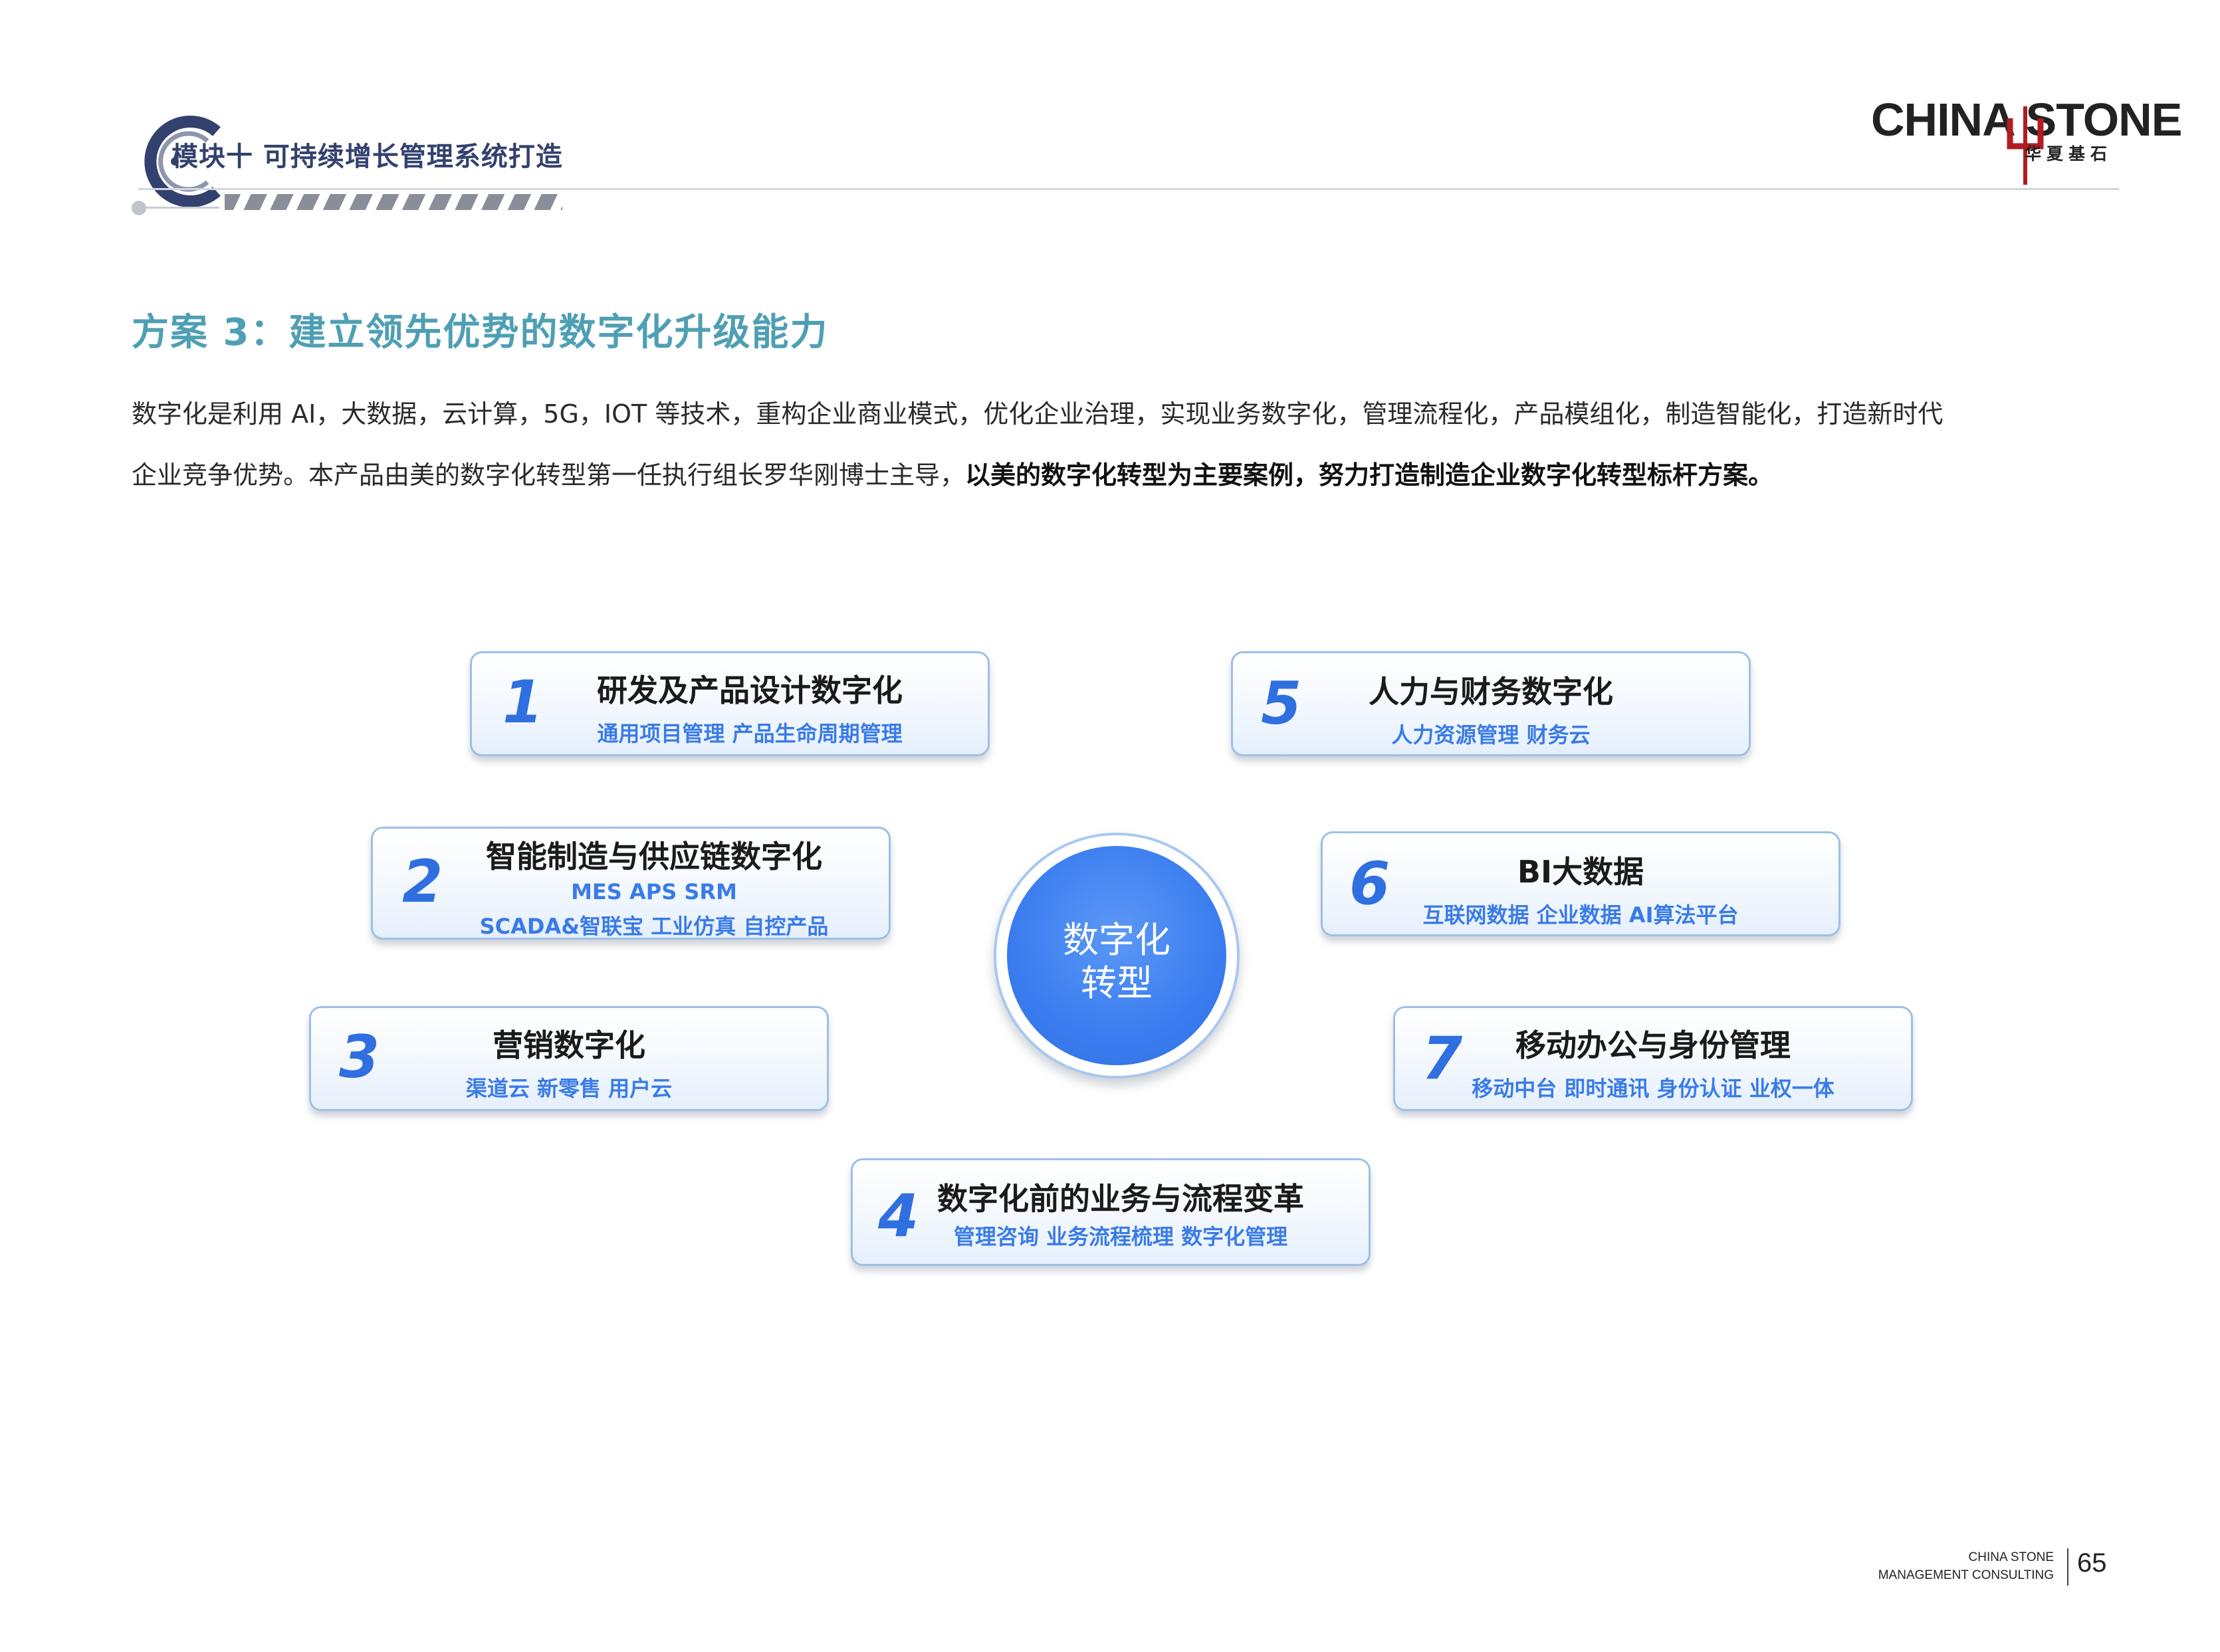 This screenshot has height=1652, width=2220. I want to click on footer-company-line-2: MANAGEMENT CONSULTING, so click(1966, 1575).